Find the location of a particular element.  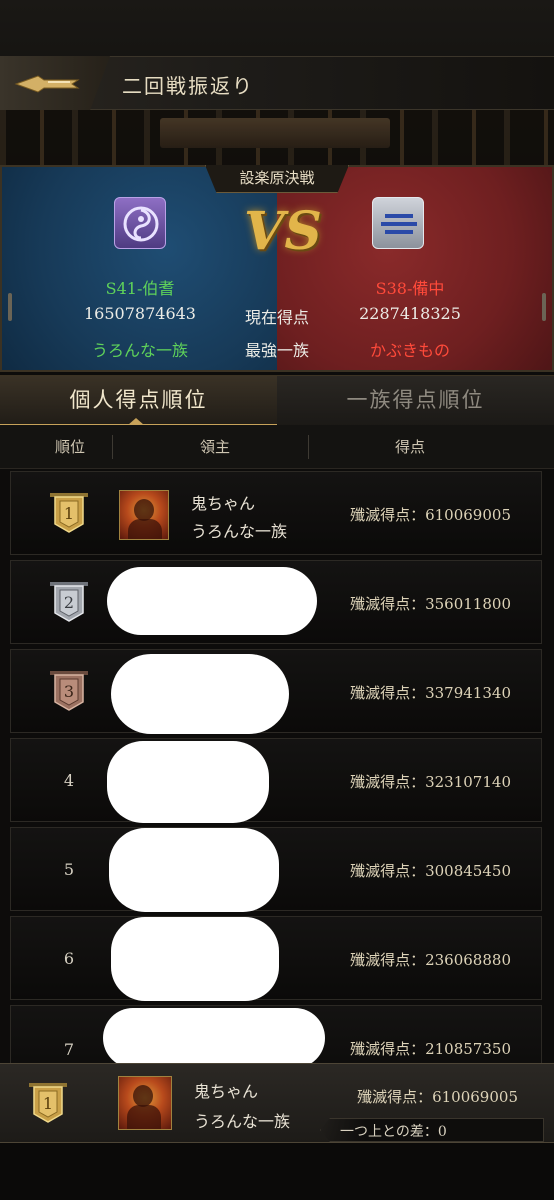

left-server: S41-伯耆 is located at coordinates (140, 288).